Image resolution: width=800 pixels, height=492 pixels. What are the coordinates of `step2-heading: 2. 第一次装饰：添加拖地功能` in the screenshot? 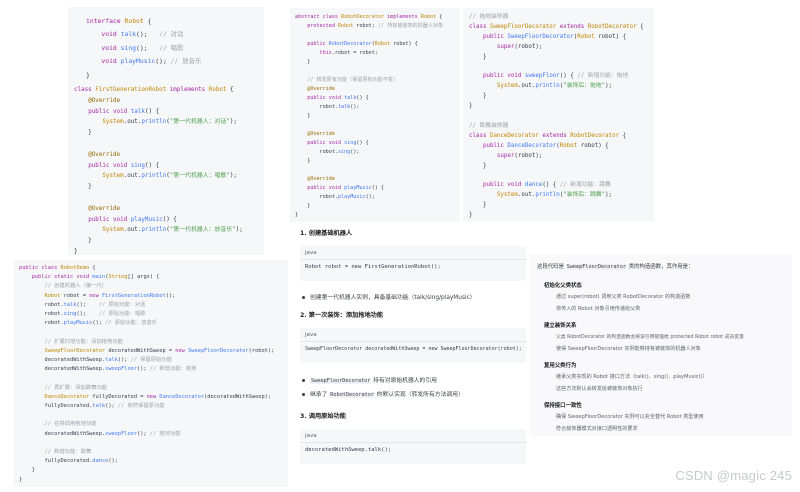 It's located at (342, 315).